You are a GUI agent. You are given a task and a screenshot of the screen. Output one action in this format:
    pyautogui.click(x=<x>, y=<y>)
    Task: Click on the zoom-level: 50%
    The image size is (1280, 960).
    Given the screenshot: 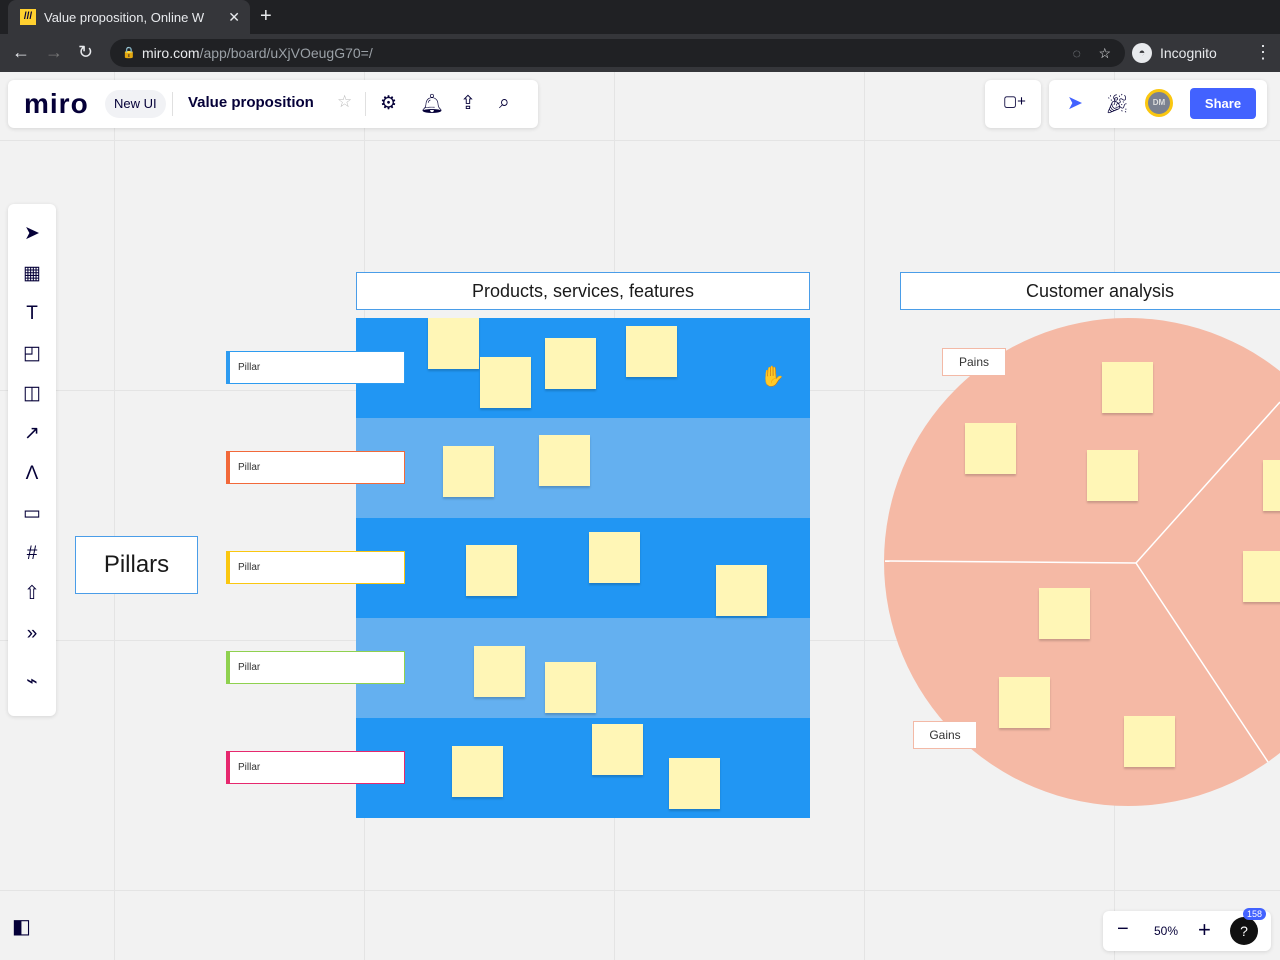 What is the action you would take?
    pyautogui.click(x=1166, y=931)
    